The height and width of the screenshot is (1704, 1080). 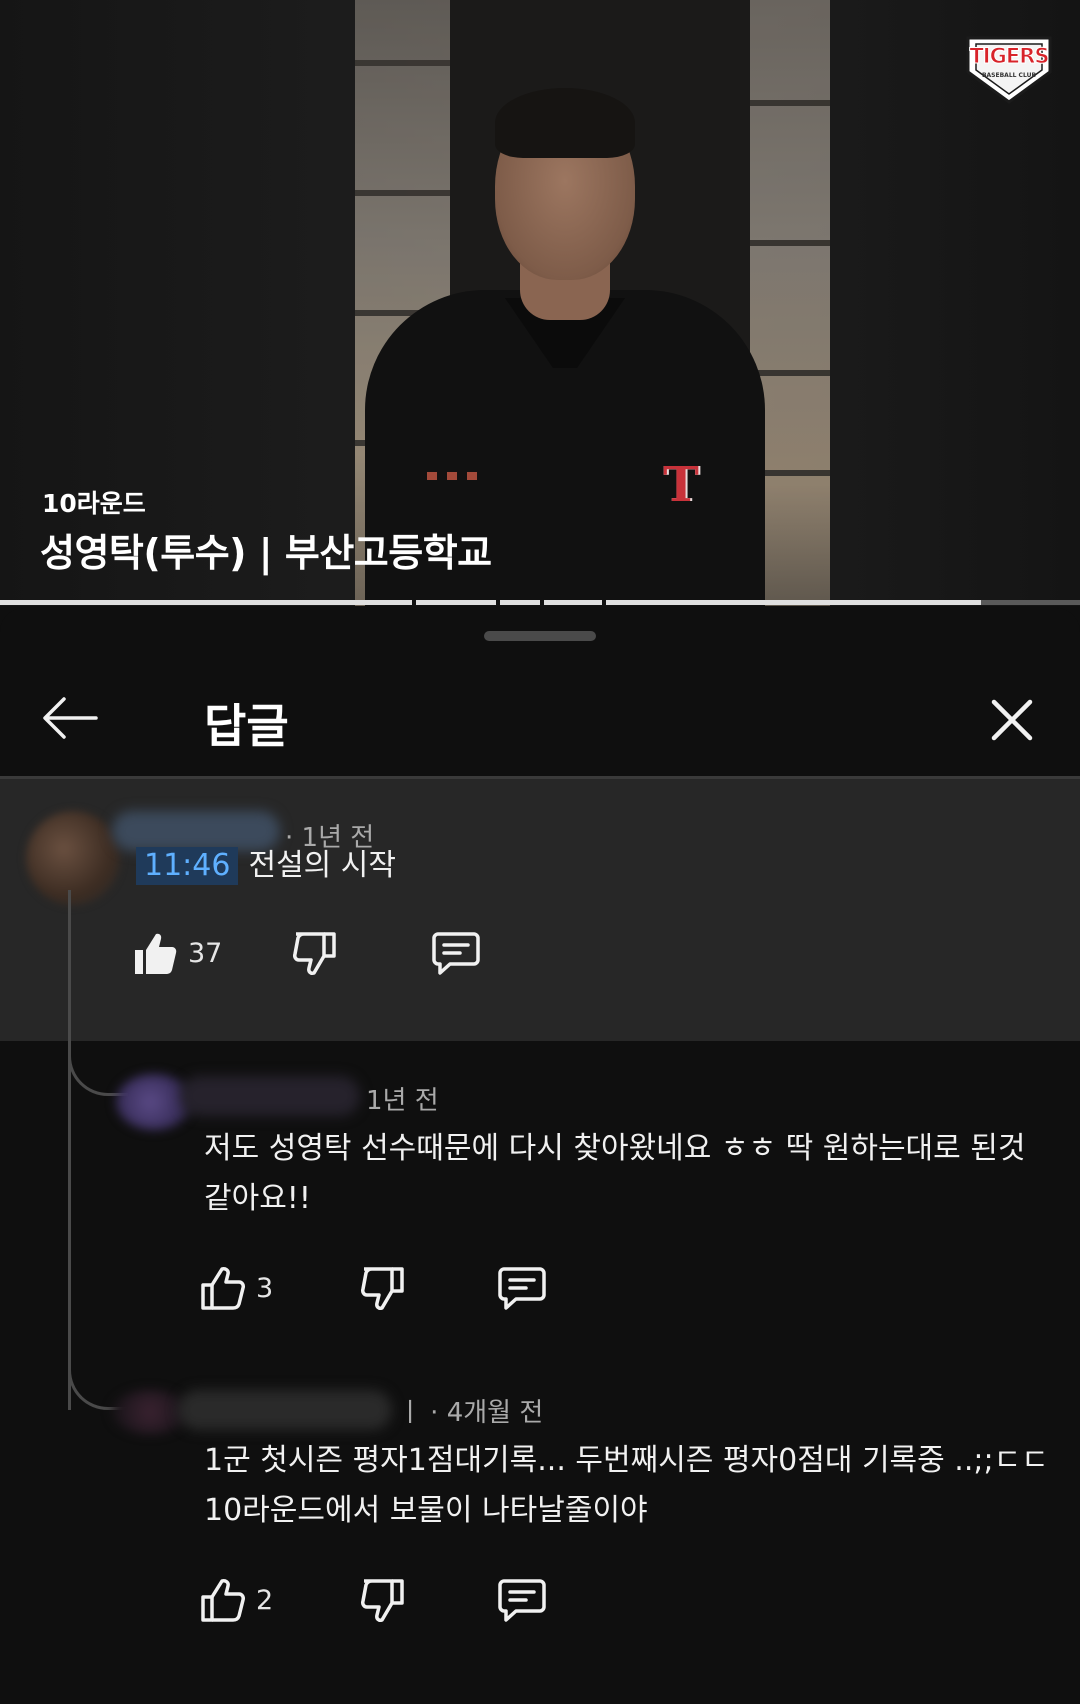 I want to click on arrow-left-icon, so click(x=70, y=718).